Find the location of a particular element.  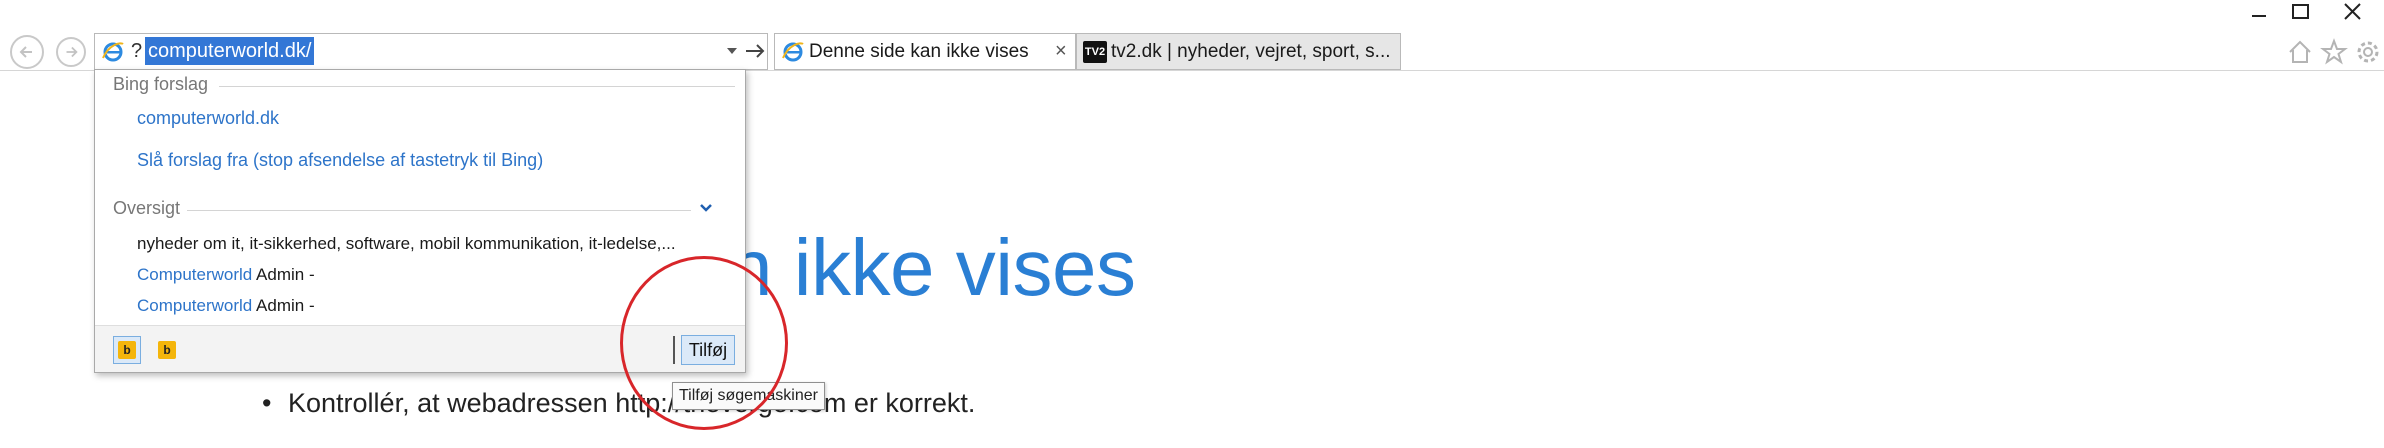

address-dropdown-icon is located at coordinates (732, 51).